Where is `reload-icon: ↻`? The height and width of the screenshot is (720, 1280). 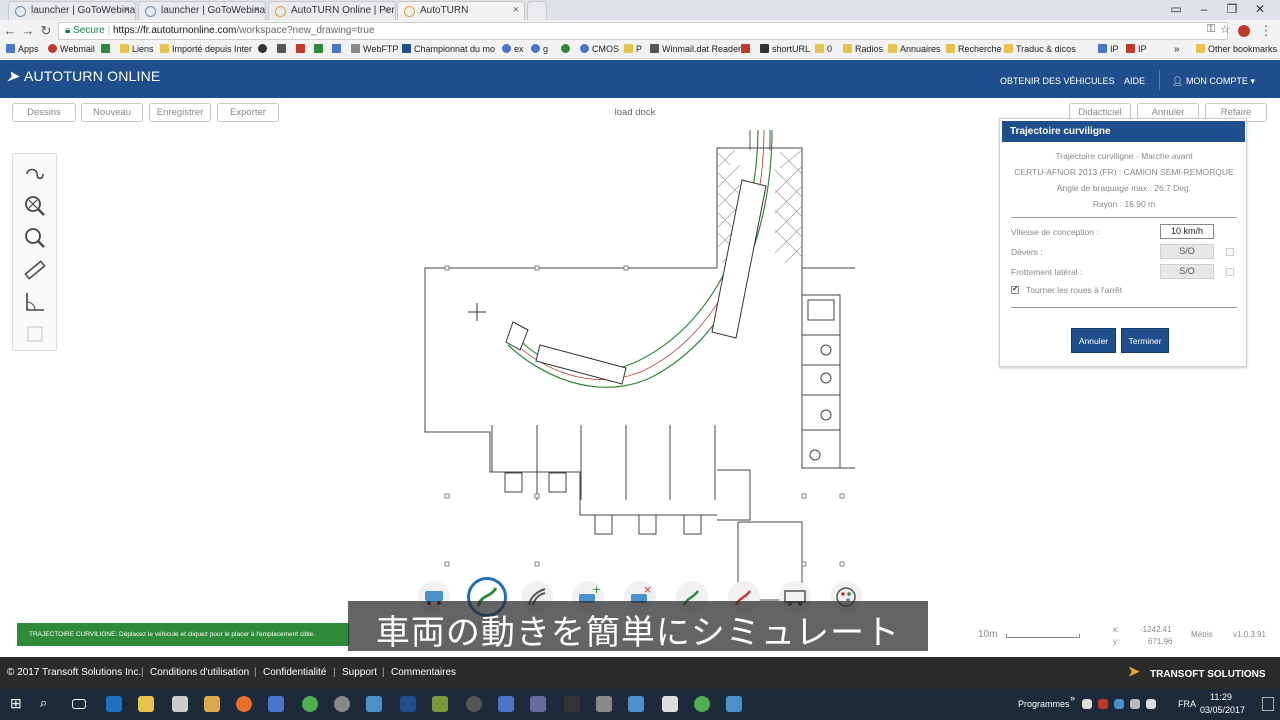
reload-icon: ↻ is located at coordinates (46, 31).